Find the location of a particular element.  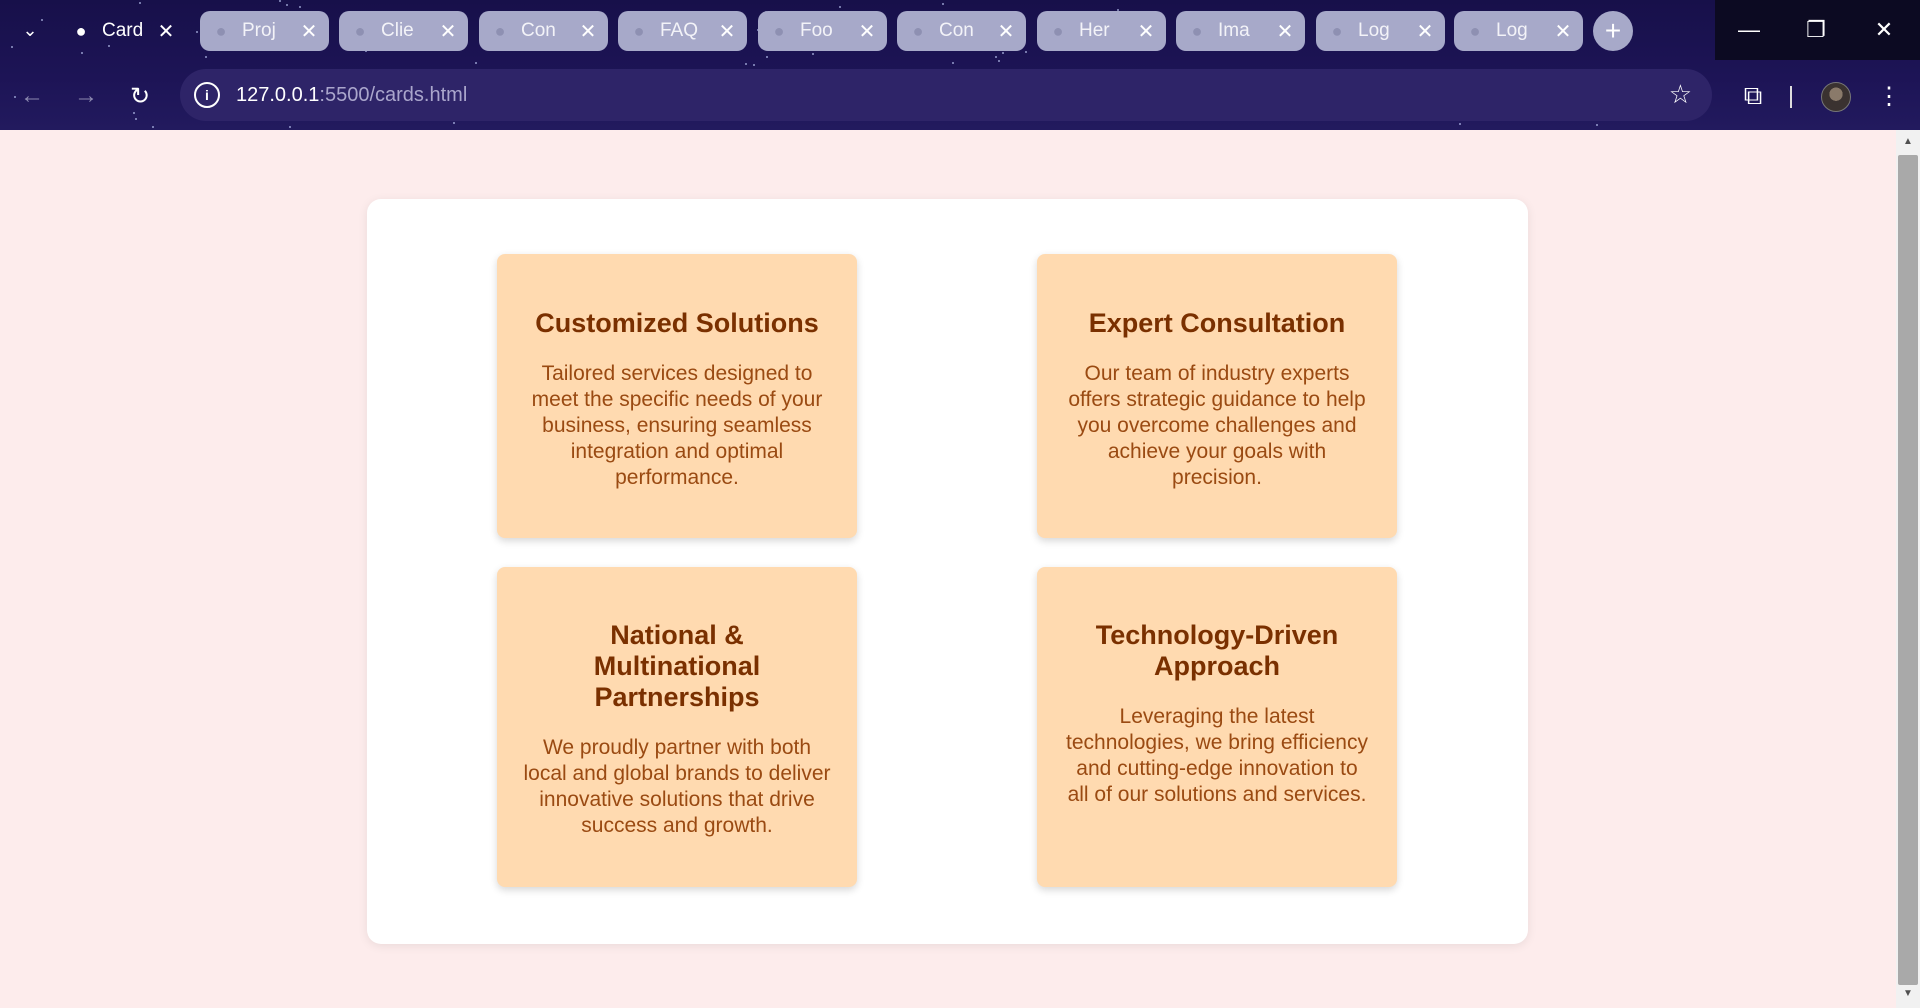

star-icon: ☆ is located at coordinates (1680, 94).